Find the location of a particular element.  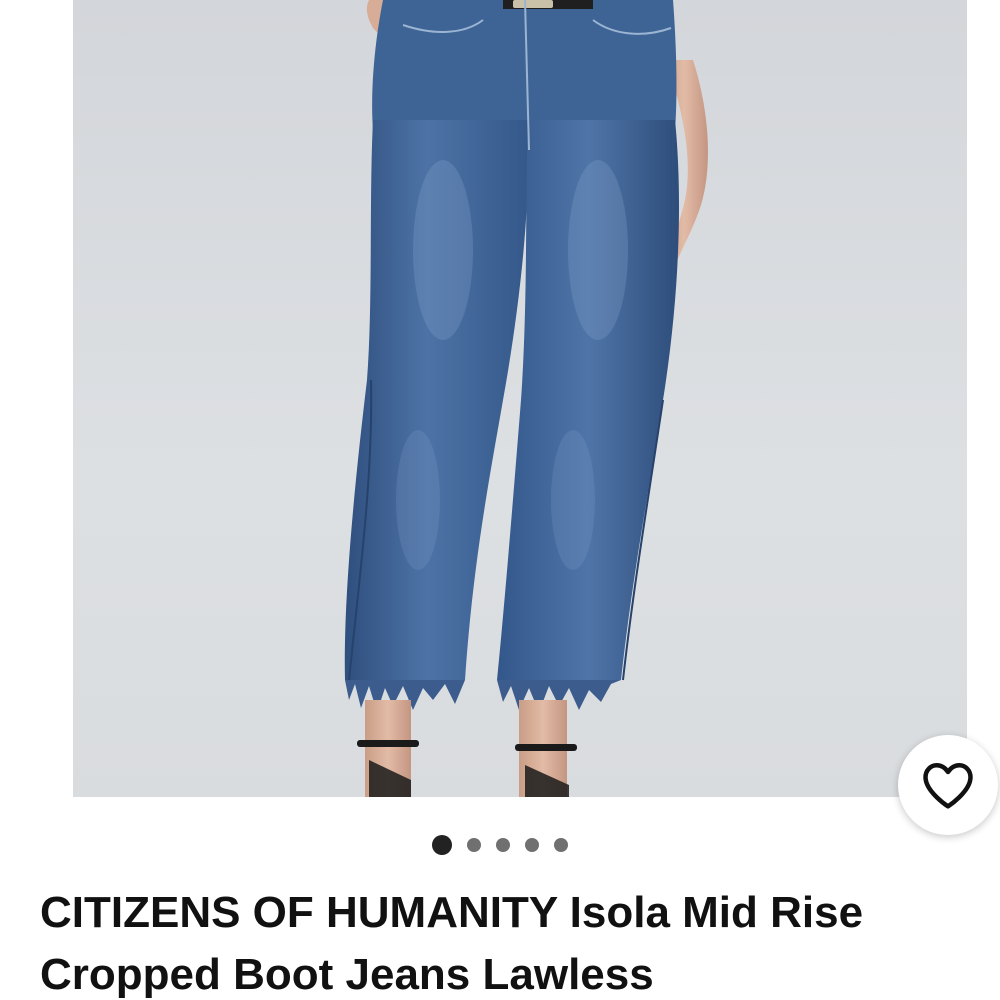

favorite-button is located at coordinates (948, 785).